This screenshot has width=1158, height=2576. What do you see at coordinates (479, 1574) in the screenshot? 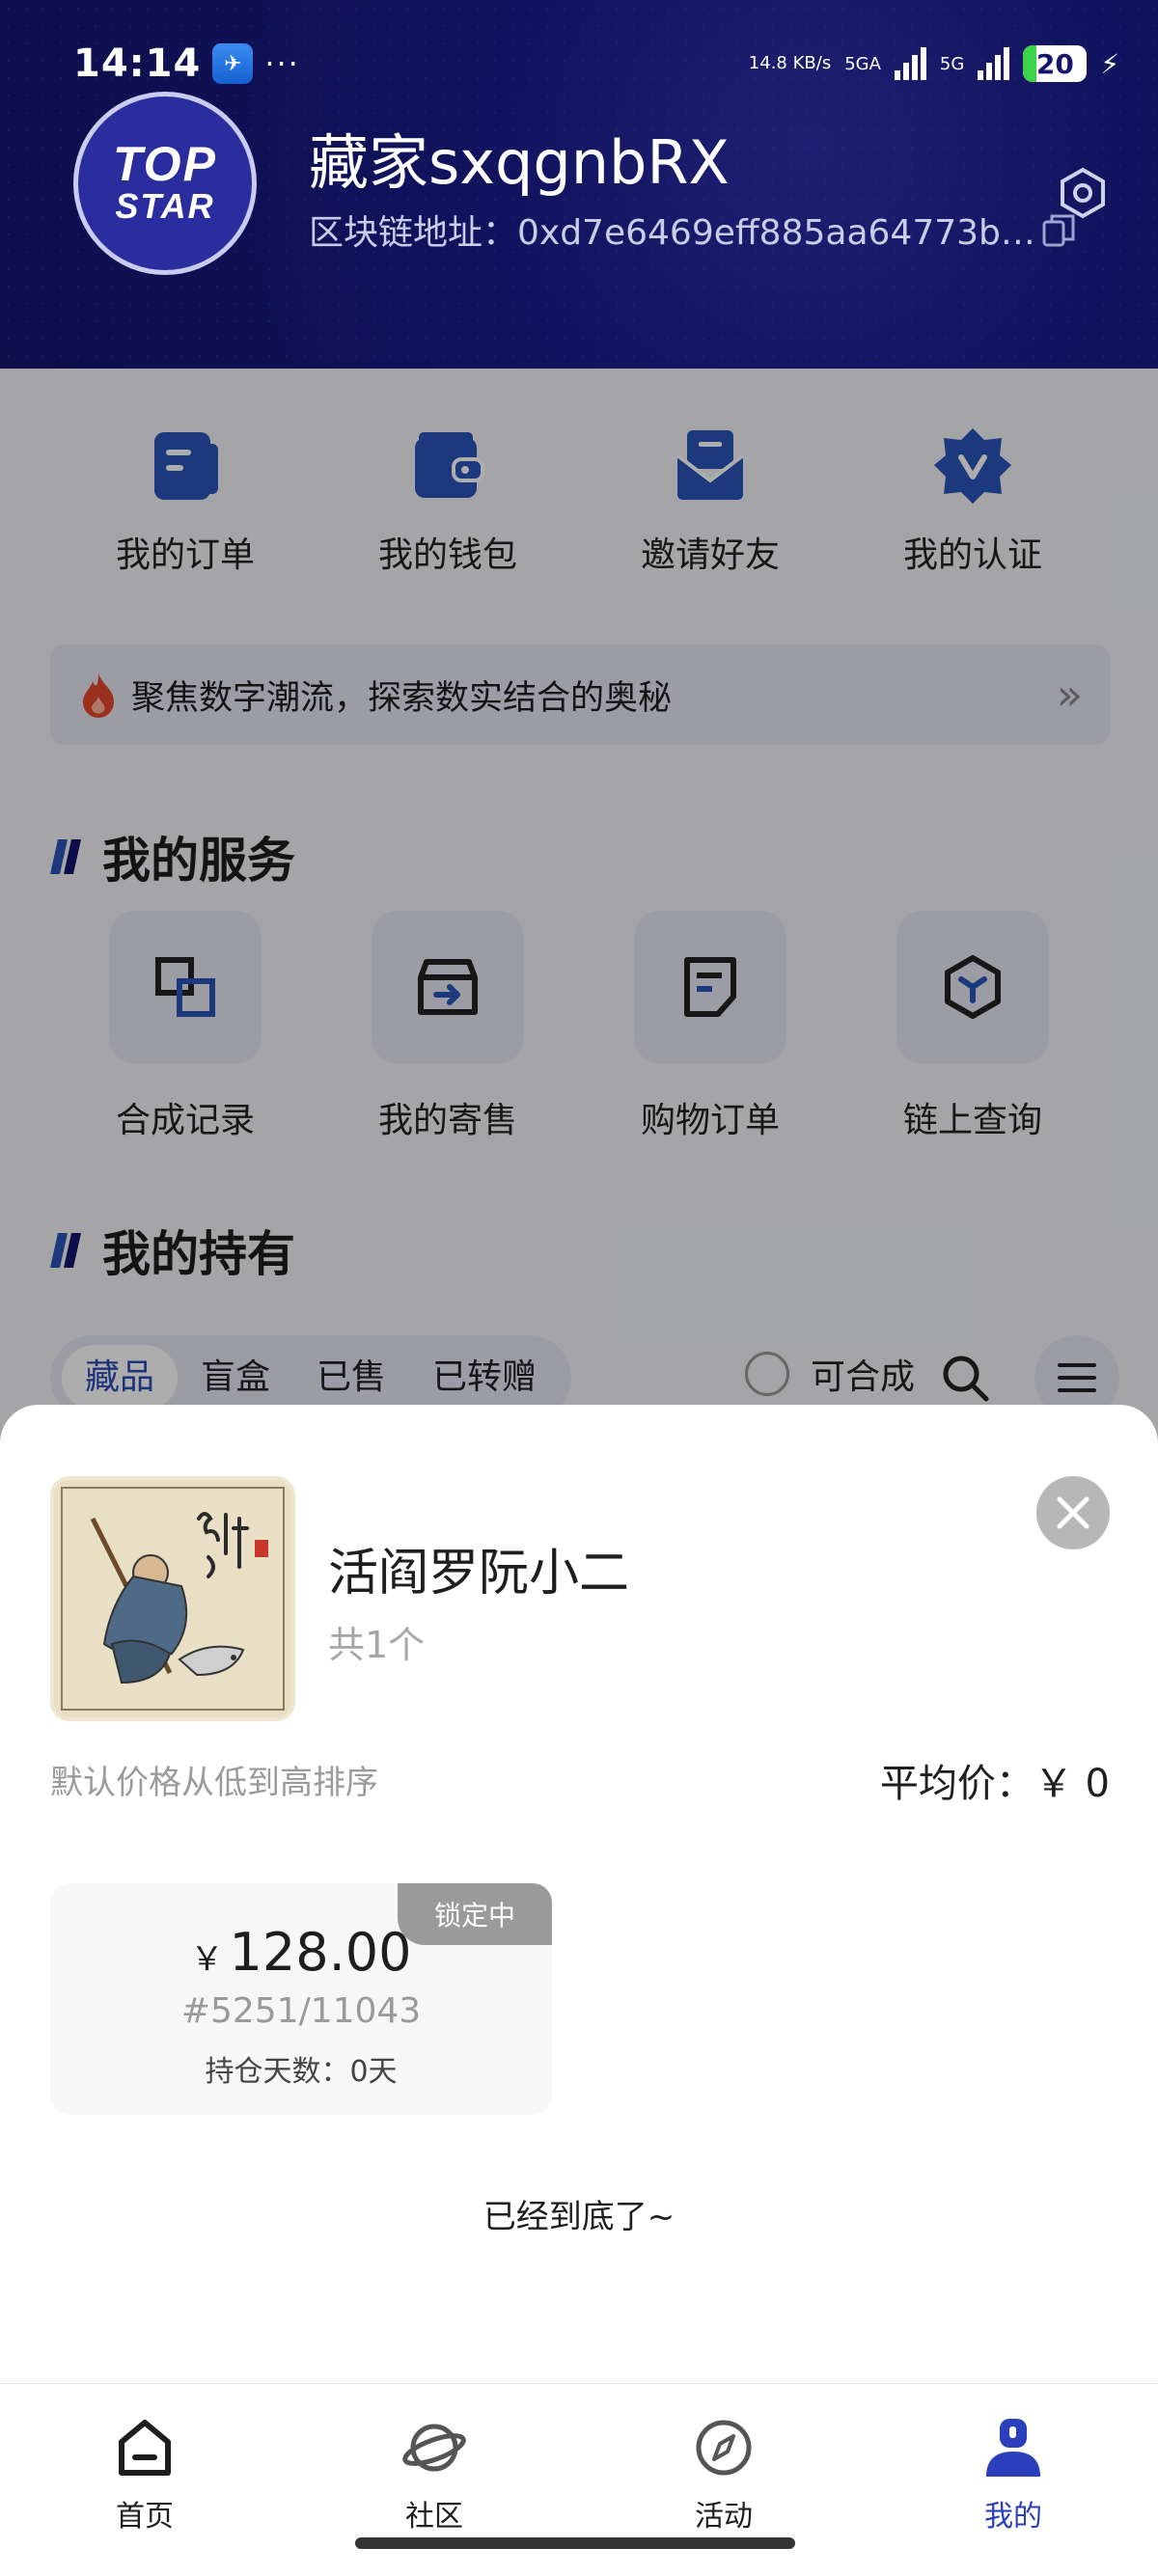
I see `item-name: 活阎罗阮小二` at bounding box center [479, 1574].